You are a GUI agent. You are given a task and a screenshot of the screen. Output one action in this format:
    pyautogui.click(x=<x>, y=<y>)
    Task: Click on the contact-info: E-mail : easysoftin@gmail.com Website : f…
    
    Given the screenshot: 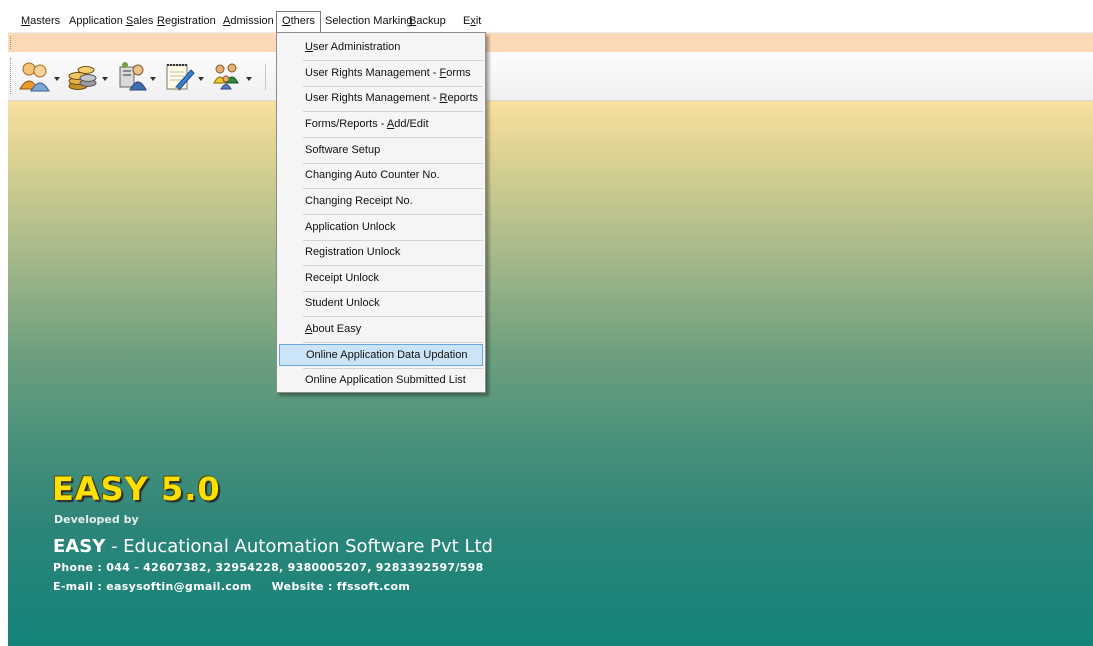 What is the action you would take?
    pyautogui.click(x=231, y=586)
    